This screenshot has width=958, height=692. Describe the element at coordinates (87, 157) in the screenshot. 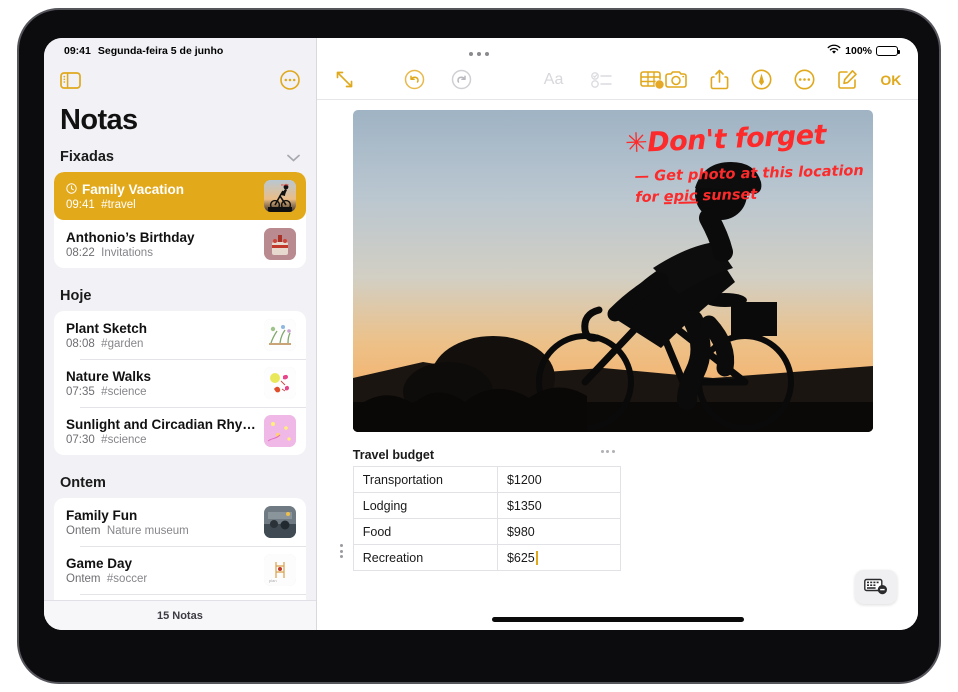

I see `group-label: Fixadas` at that location.